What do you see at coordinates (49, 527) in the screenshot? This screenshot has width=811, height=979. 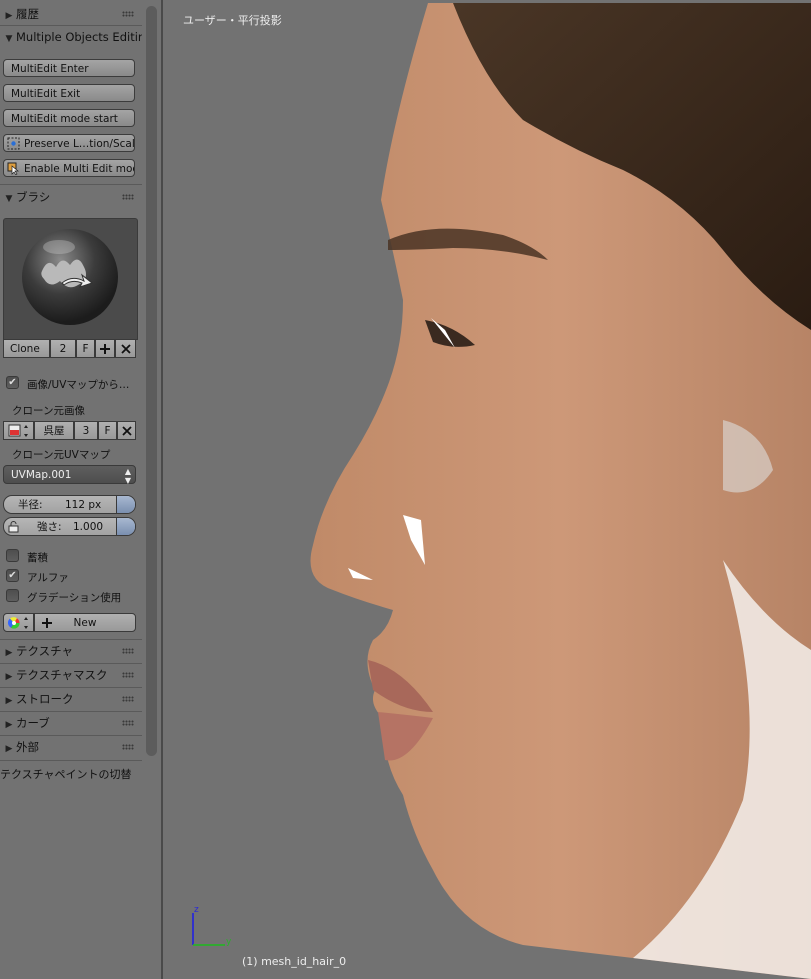 I see `strength-label: 強さ:` at bounding box center [49, 527].